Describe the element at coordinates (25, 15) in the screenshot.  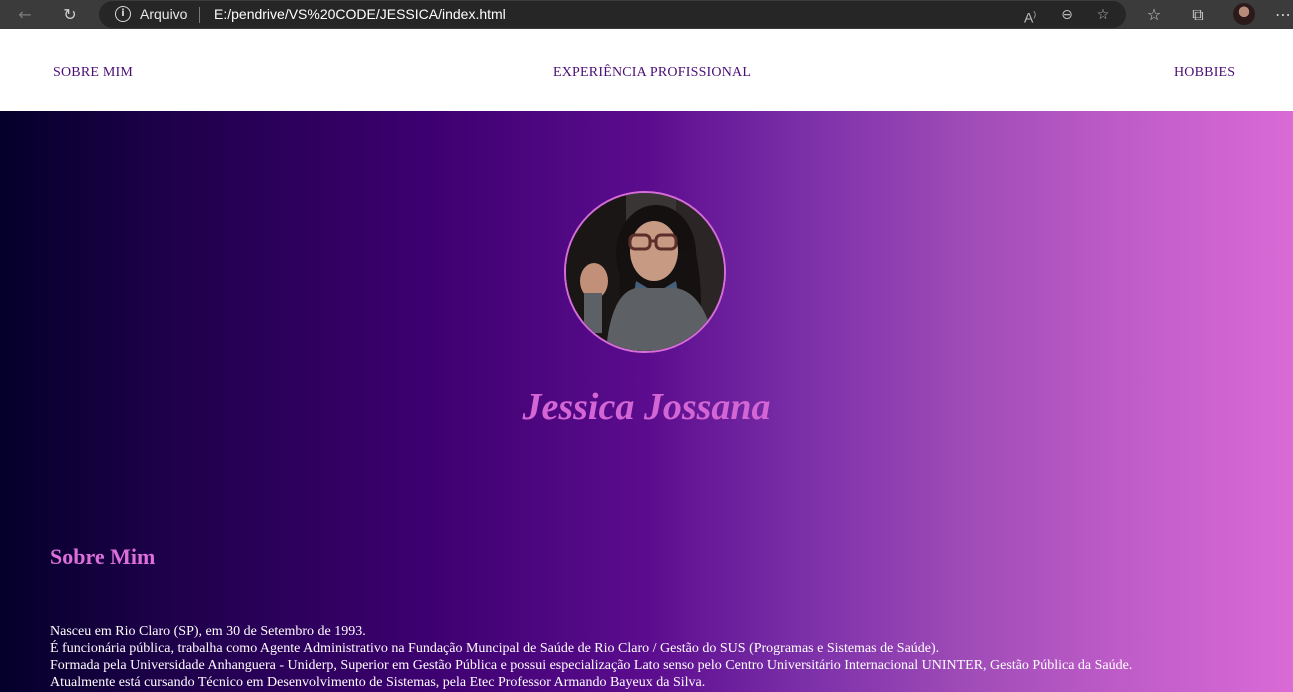
I see `back-icon: ←` at that location.